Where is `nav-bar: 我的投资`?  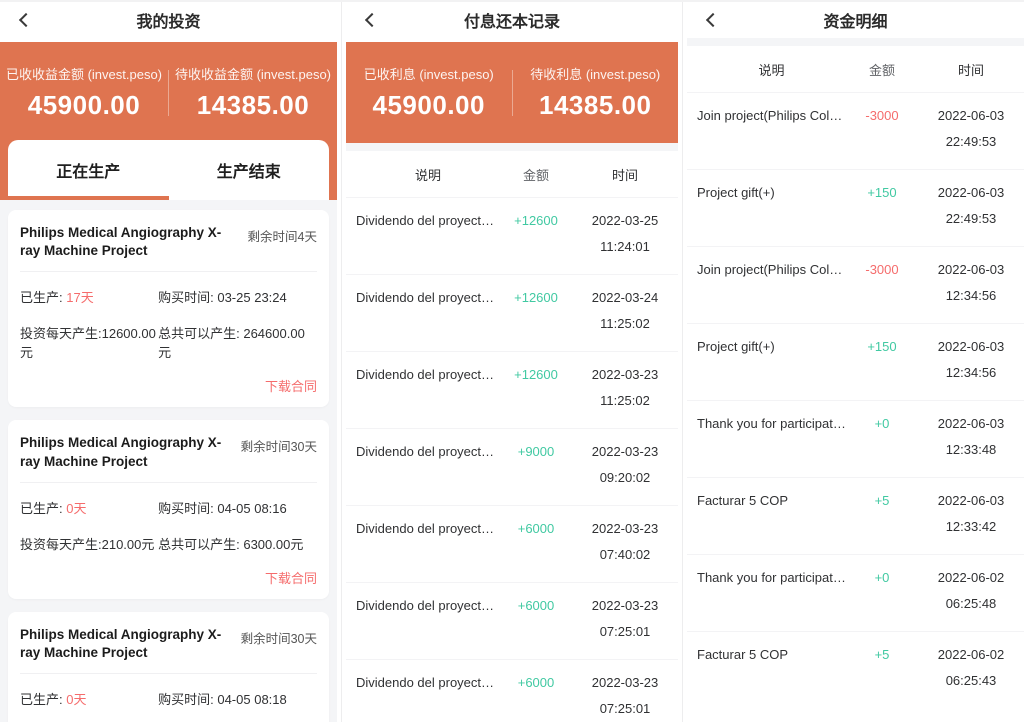
nav-bar: 我的投资 is located at coordinates (168, 20).